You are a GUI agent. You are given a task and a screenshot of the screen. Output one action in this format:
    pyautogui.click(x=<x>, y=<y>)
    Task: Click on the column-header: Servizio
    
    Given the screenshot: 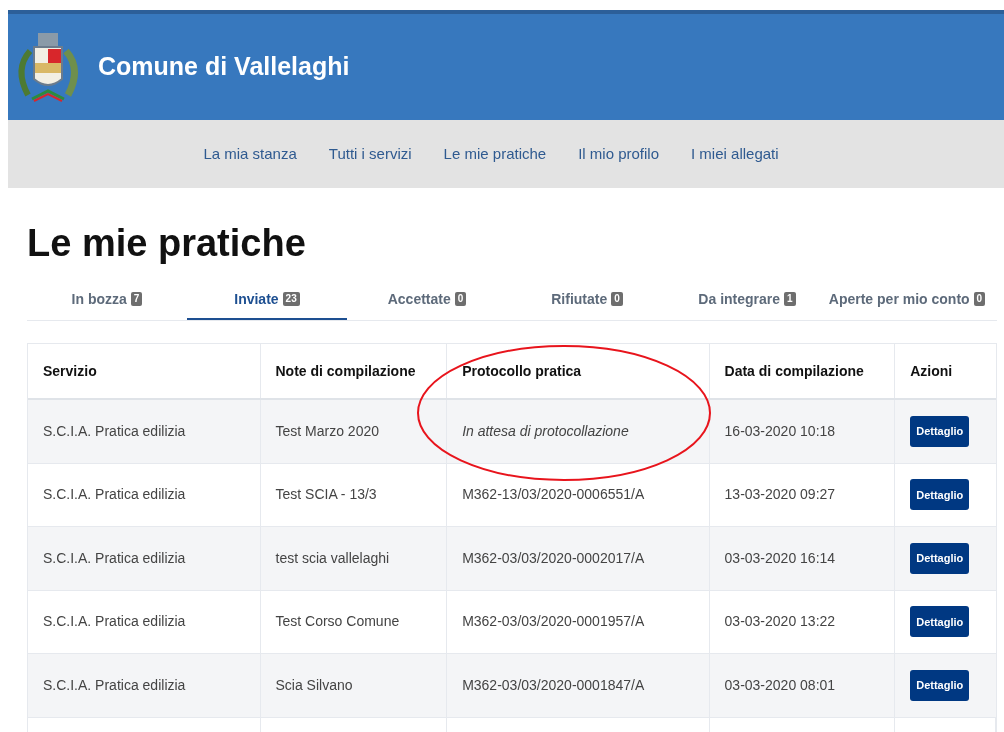 What is the action you would take?
    pyautogui.click(x=70, y=371)
    